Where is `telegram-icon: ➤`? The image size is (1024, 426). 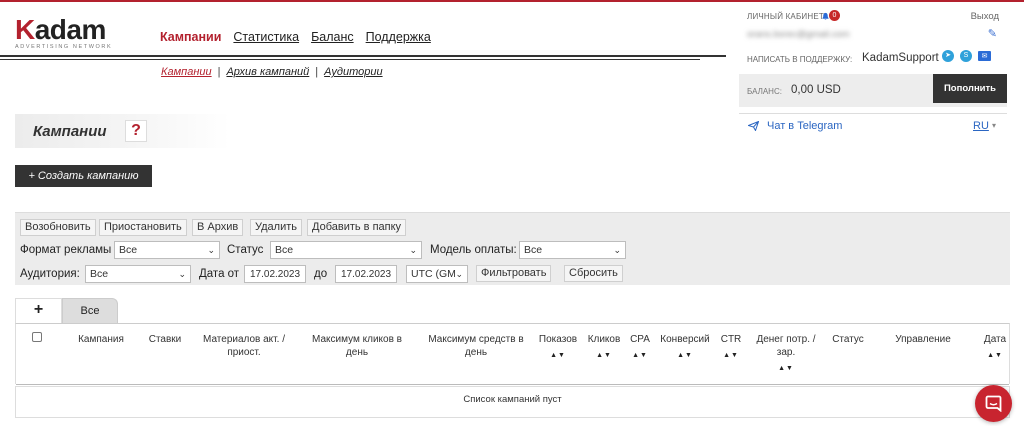
telegram-icon: ➤ is located at coordinates (948, 56).